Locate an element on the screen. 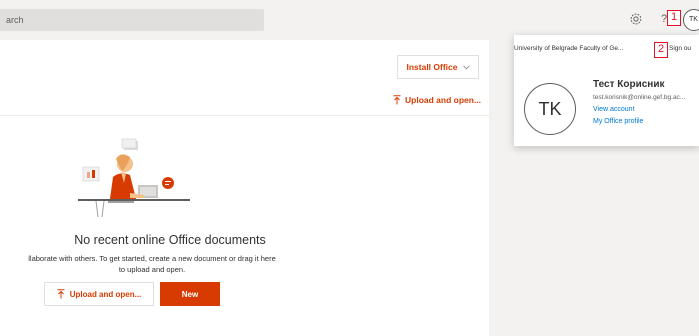  account-avatar-button: TK is located at coordinates (691, 20).